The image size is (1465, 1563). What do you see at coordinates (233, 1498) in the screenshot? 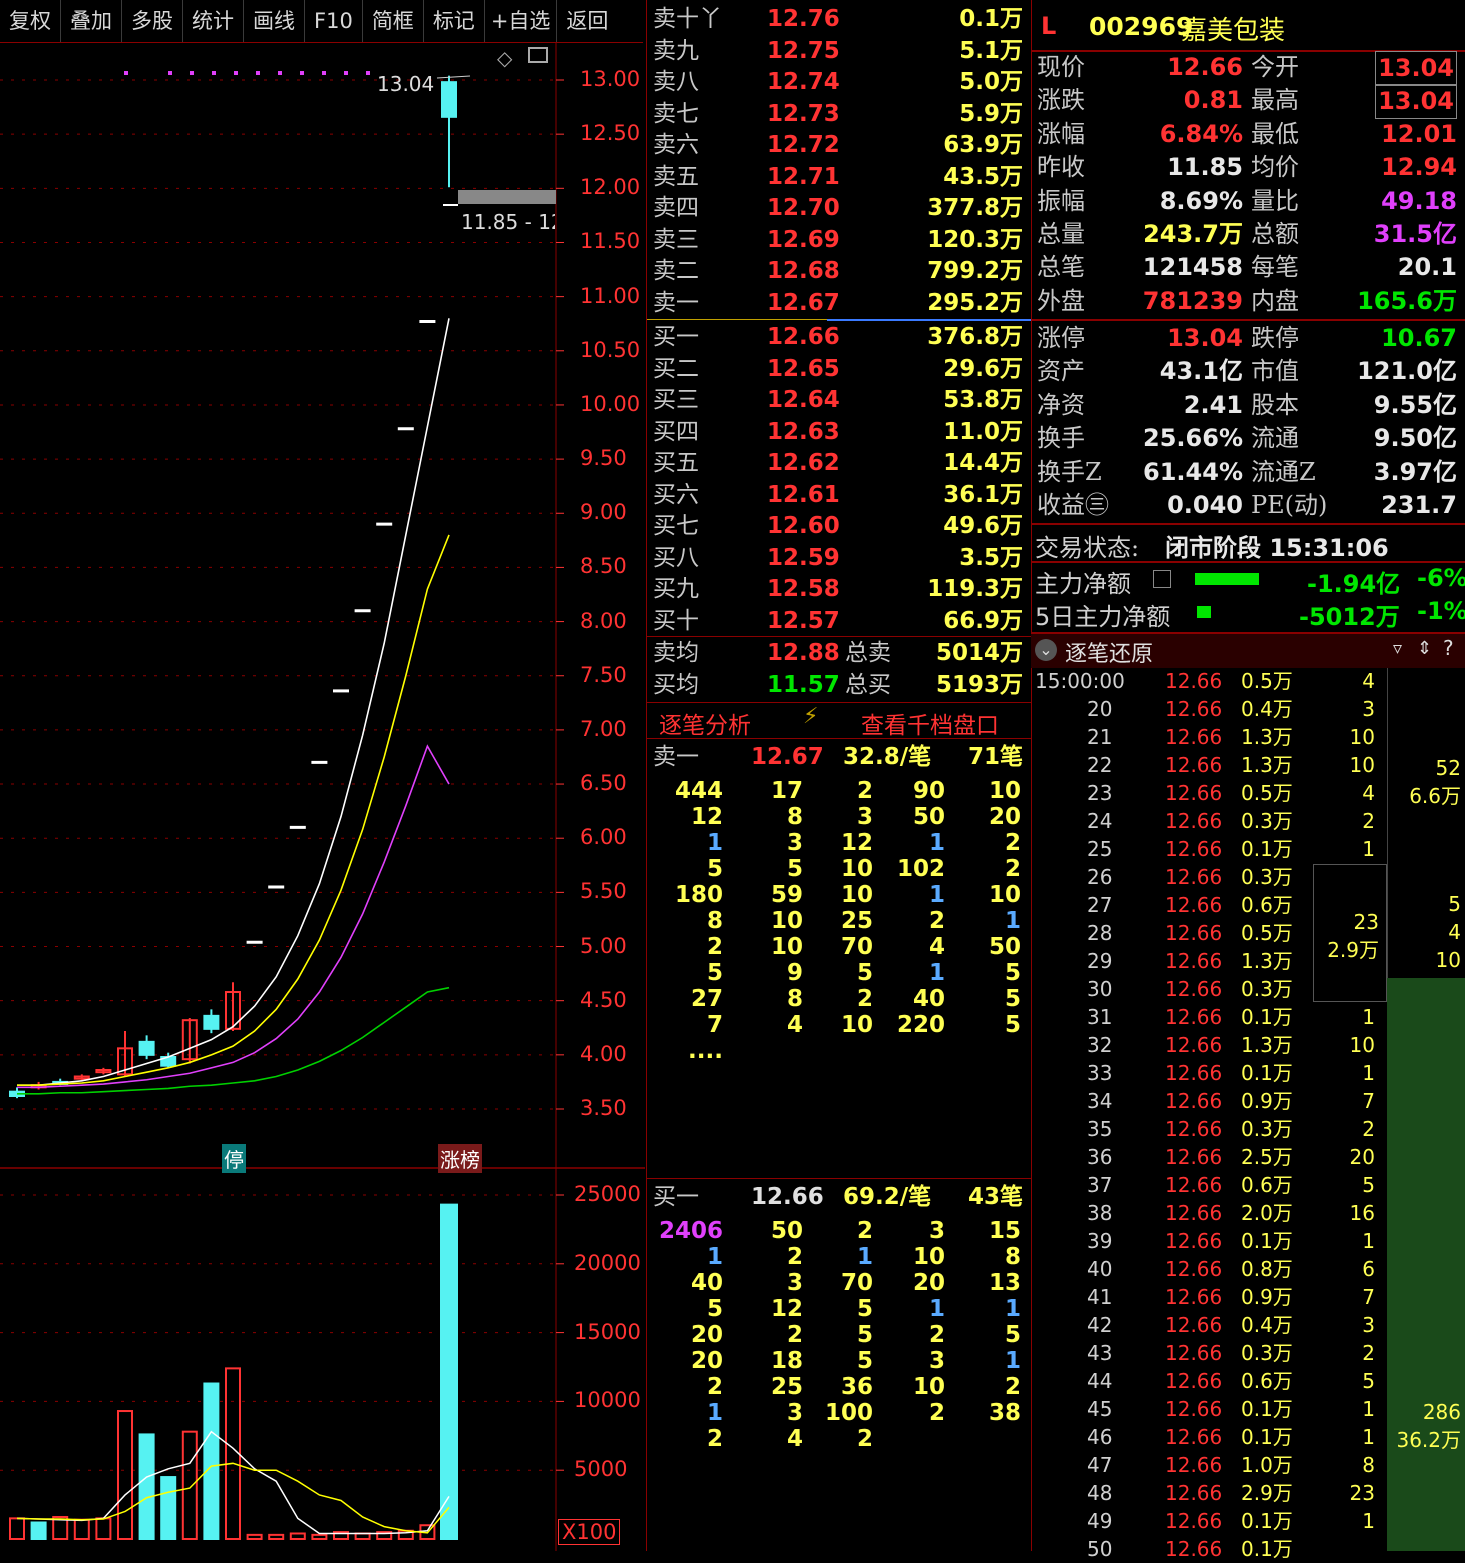
I see `vol-ma-yellow` at bounding box center [233, 1498].